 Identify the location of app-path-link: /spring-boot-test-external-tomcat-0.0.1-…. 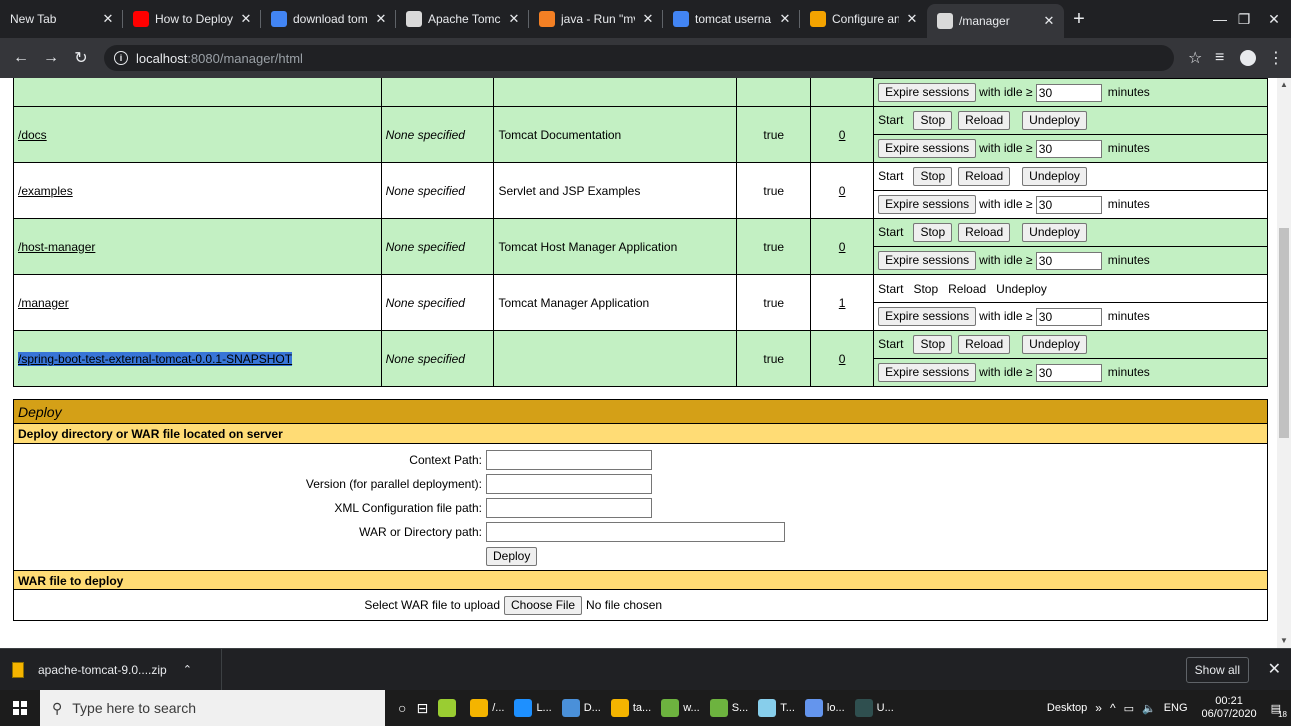
(155, 358).